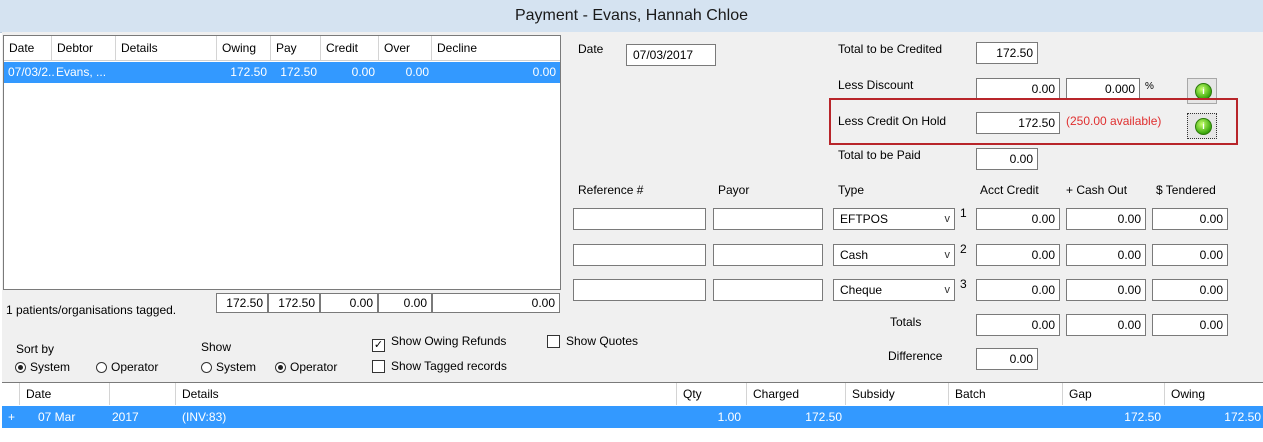  Describe the element at coordinates (143, 394) in the screenshot. I see `col-year` at that location.